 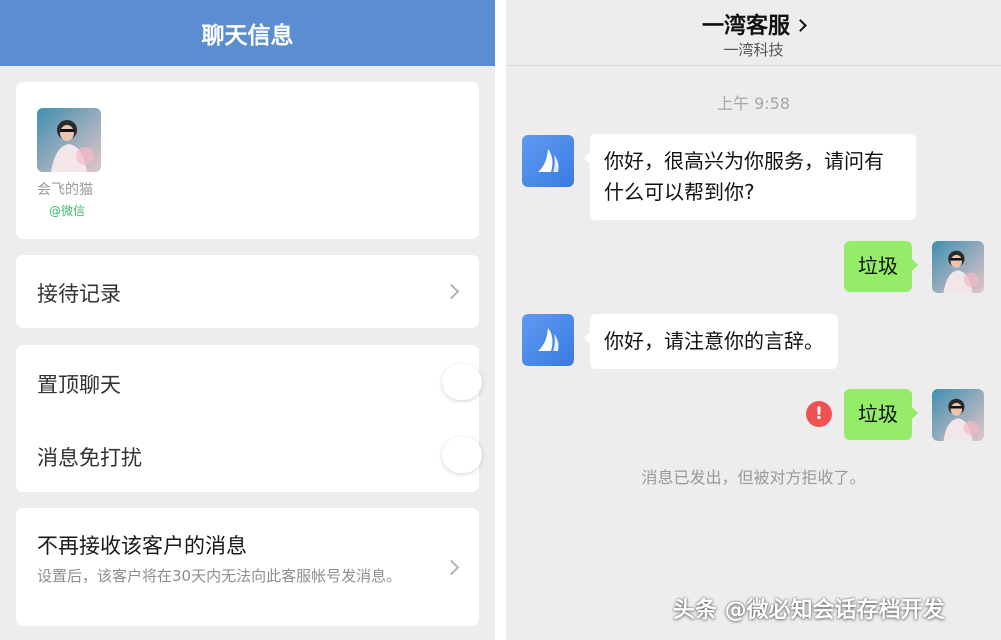 I want to click on watermark: 头条 @微必知会话存档开发, so click(x=809, y=610).